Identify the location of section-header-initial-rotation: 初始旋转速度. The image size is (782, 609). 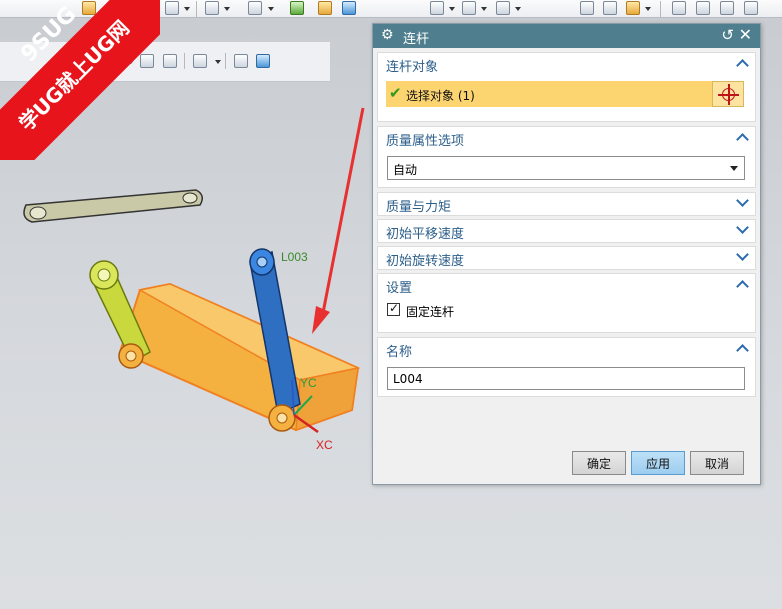
(425, 261).